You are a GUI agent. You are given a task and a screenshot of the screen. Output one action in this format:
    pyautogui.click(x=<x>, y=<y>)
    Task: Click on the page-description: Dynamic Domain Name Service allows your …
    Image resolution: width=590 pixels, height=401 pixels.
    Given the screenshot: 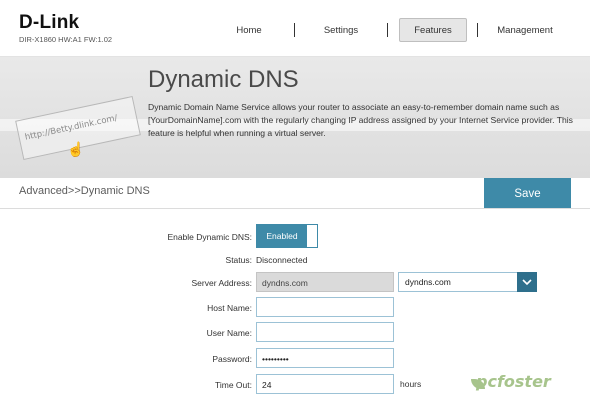 What is the action you would take?
    pyautogui.click(x=360, y=120)
    